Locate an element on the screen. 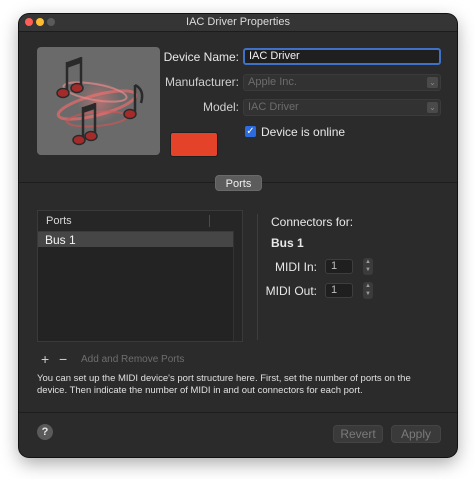 This screenshot has width=475, height=479. minus-icon: − is located at coordinates (63, 359).